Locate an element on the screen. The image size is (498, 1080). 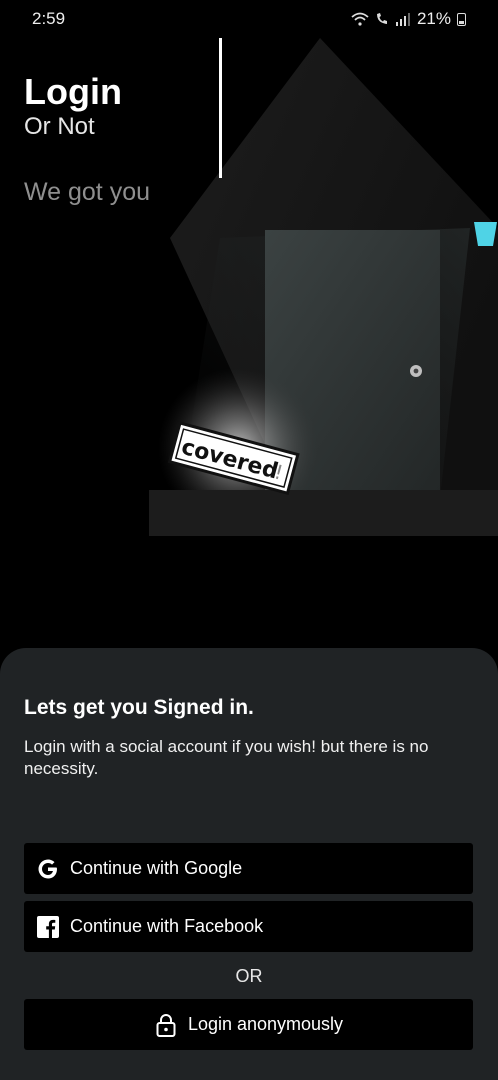
google-button-label: Continue with Google is located at coordinates (156, 868).